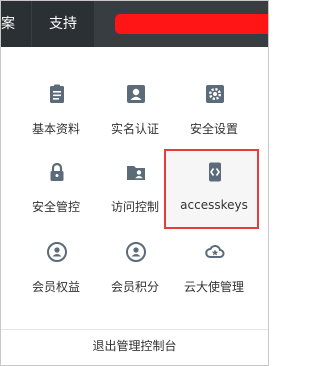 The width and height of the screenshot is (320, 366). Describe the element at coordinates (135, 195) in the screenshot. I see `menu-item-access-control: 访问控制` at that location.